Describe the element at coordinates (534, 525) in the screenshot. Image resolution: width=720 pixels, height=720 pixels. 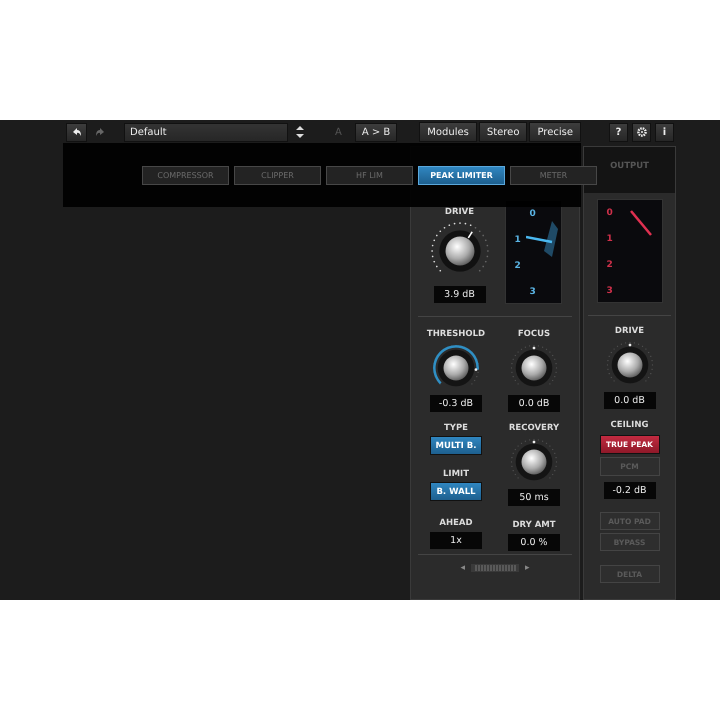
I see `control-label: DRY AMT` at that location.